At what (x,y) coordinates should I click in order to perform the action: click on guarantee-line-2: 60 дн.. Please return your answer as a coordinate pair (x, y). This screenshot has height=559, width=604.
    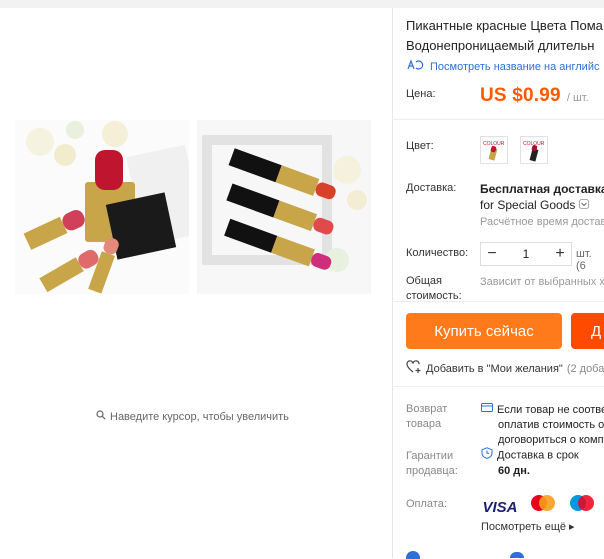
    Looking at the image, I should click on (514, 471).